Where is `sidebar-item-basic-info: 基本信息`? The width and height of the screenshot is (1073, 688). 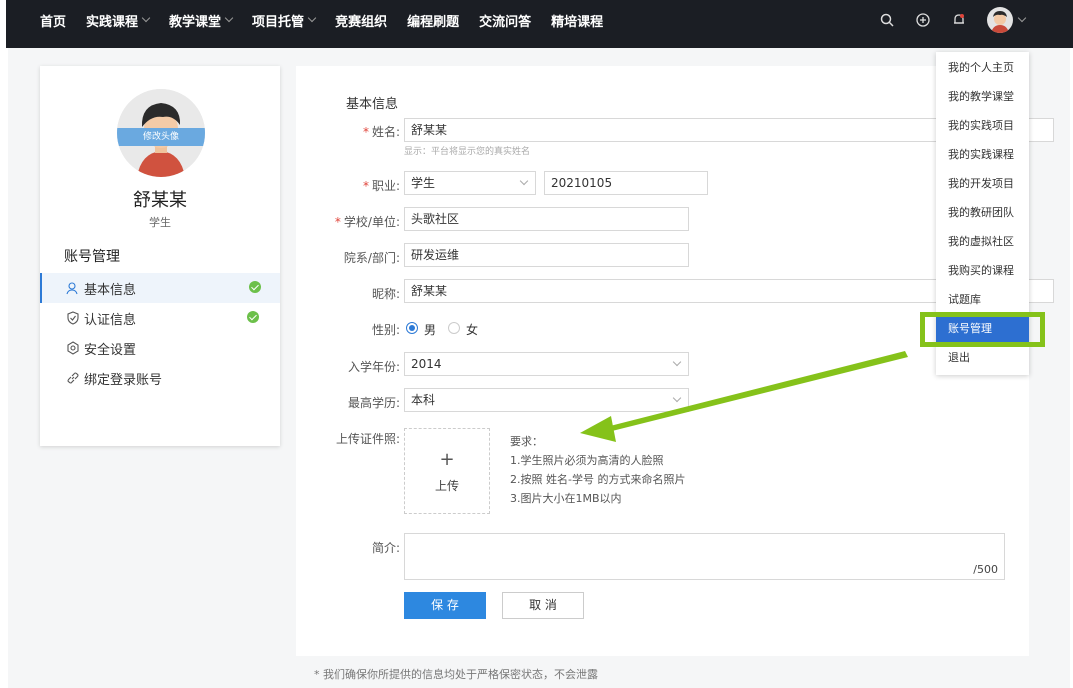 sidebar-item-basic-info: 基本信息 is located at coordinates (160, 288).